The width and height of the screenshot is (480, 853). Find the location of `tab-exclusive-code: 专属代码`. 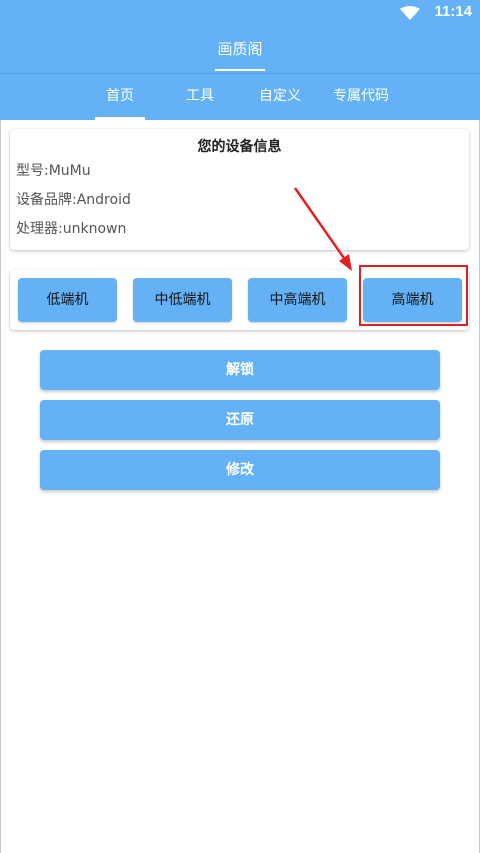

tab-exclusive-code: 专属代码 is located at coordinates (361, 97).